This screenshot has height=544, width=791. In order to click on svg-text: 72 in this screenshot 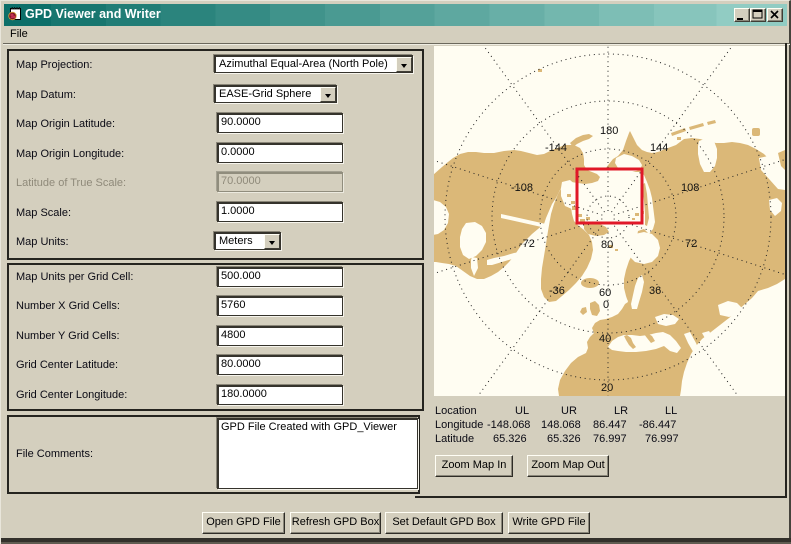, I will do `click(691, 244)`.